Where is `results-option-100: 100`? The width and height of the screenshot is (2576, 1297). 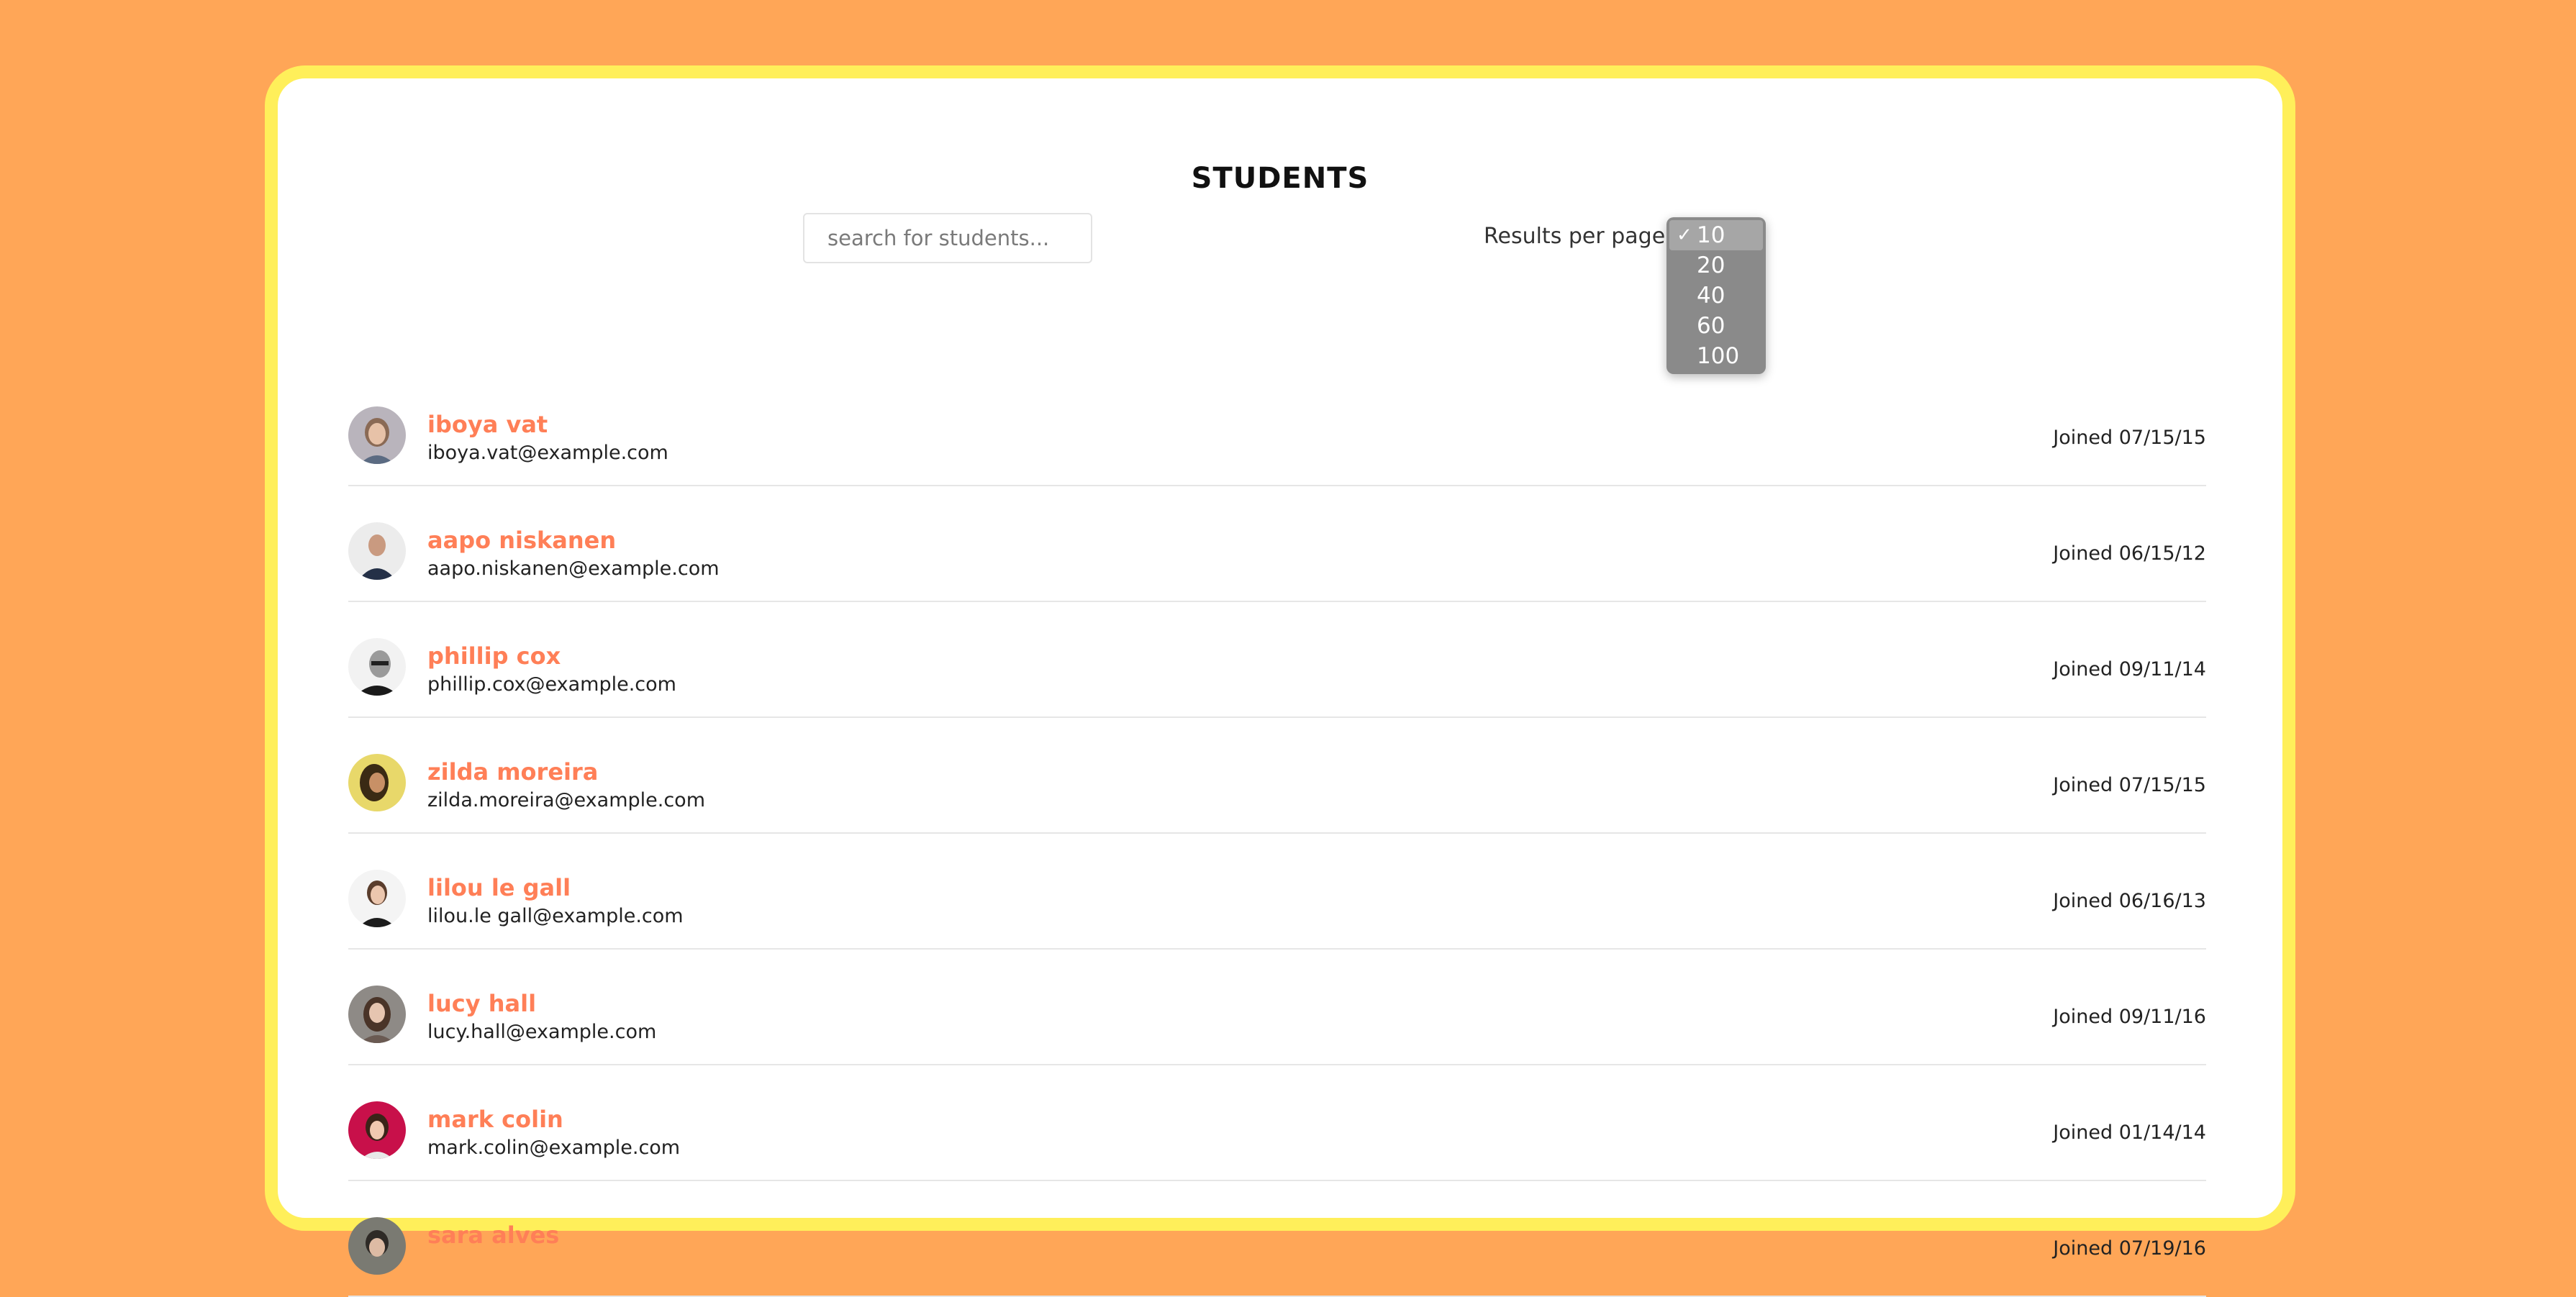 results-option-100: 100 is located at coordinates (1716, 356).